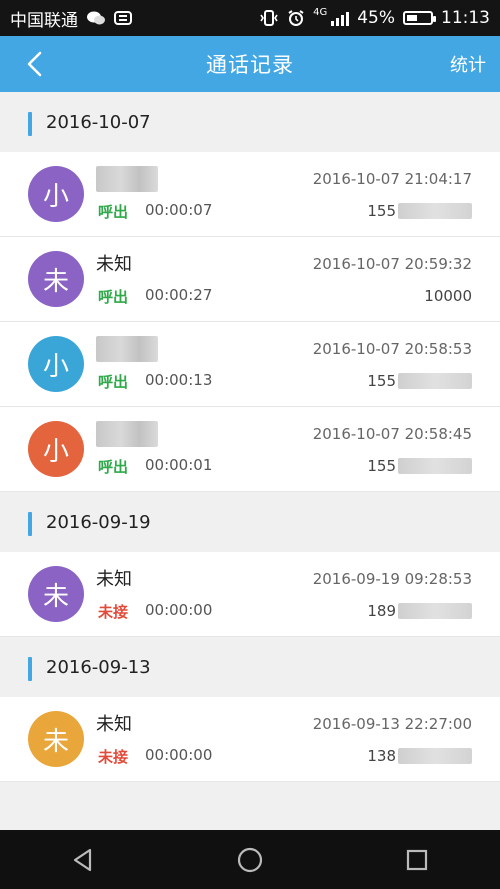  I want to click on date-group-header: 2016-09-13, so click(250, 667).